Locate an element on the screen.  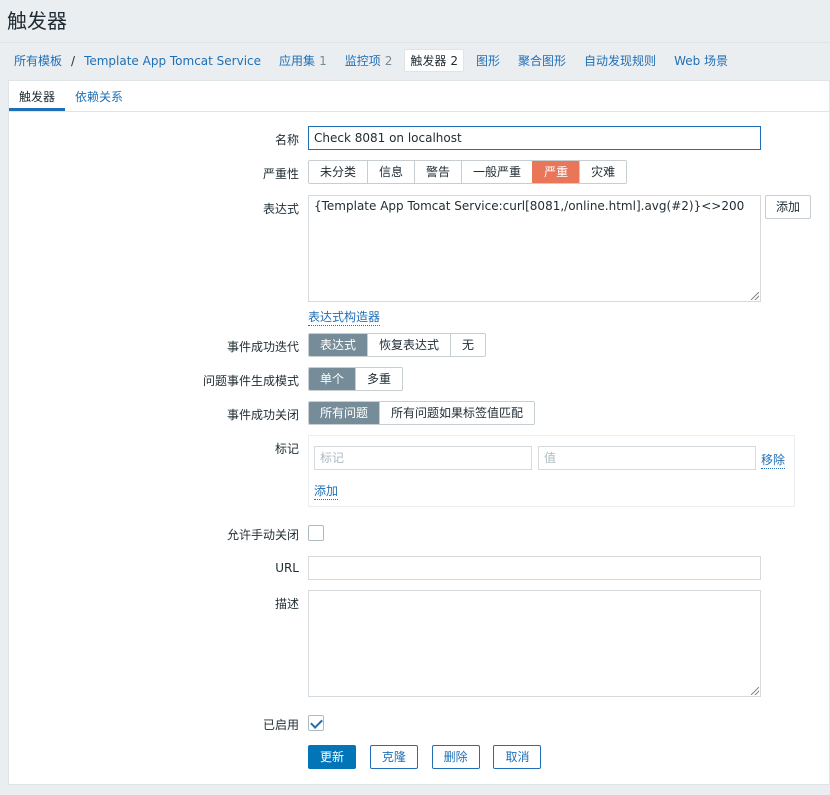
expression-constructor-link: 表达式构造器 is located at coordinates (344, 317).